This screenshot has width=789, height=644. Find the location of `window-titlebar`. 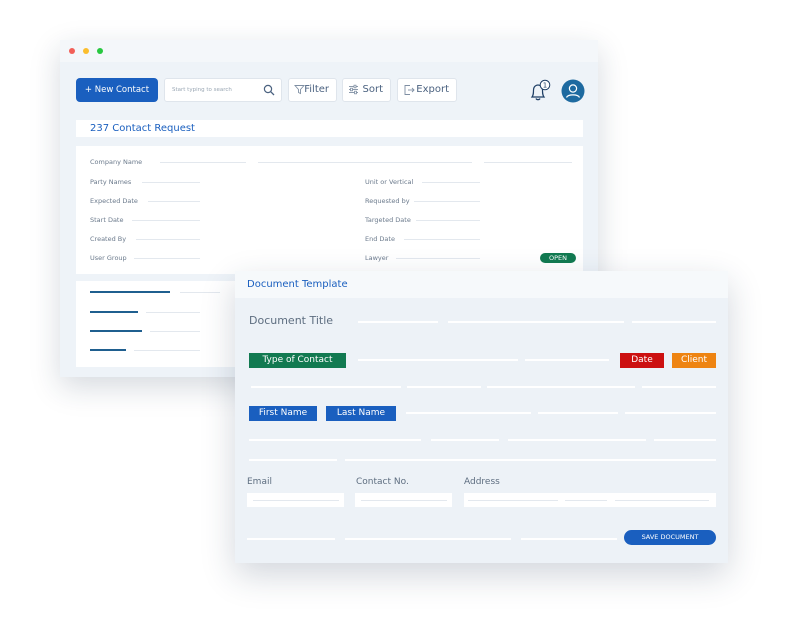

window-titlebar is located at coordinates (329, 51).